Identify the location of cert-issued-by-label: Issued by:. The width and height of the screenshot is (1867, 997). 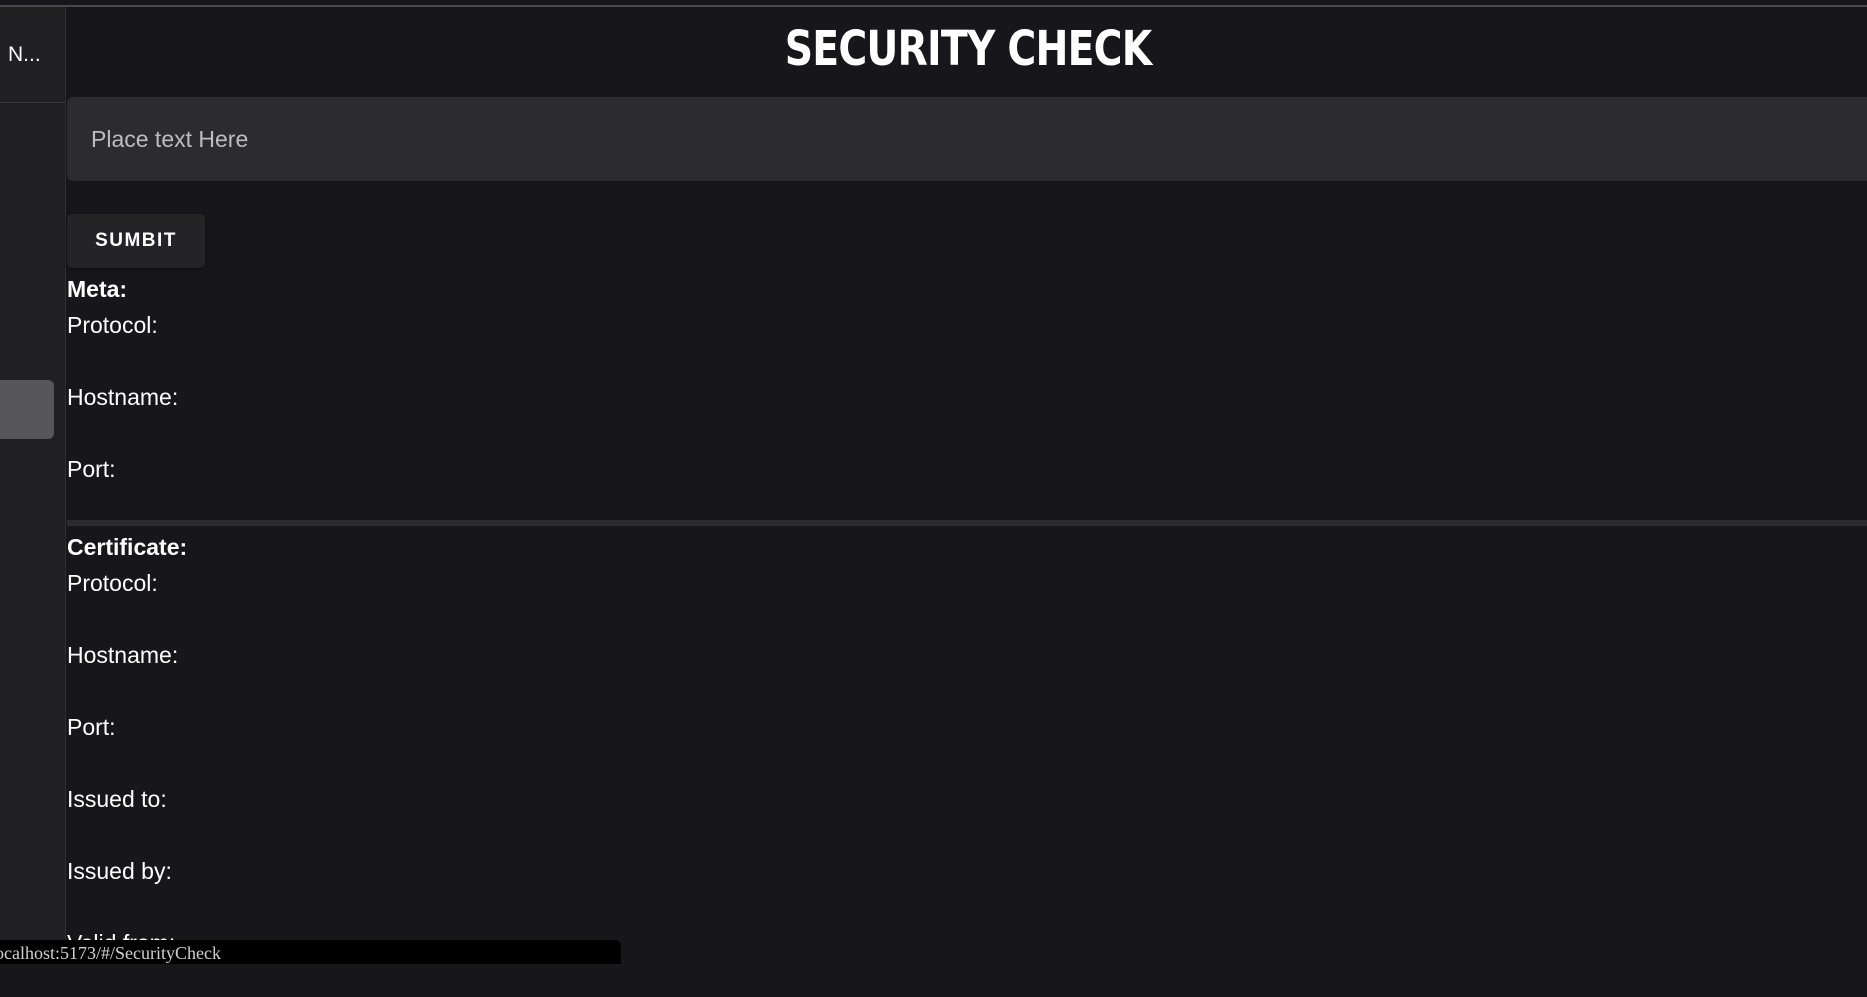
(119, 871).